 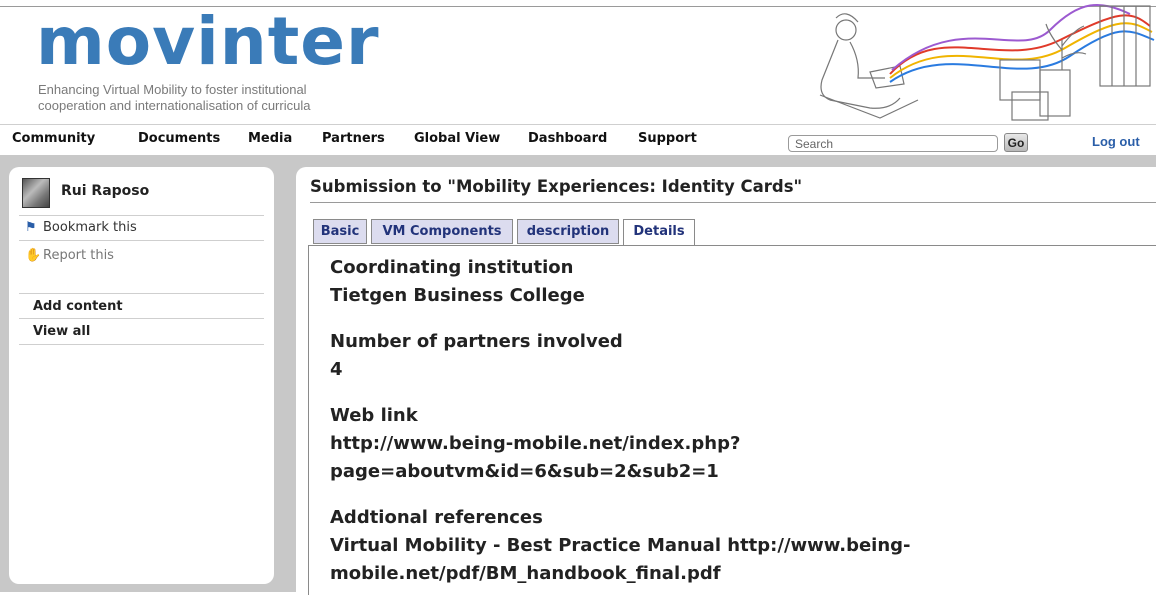 I want to click on tab-details: Details, so click(x=659, y=232).